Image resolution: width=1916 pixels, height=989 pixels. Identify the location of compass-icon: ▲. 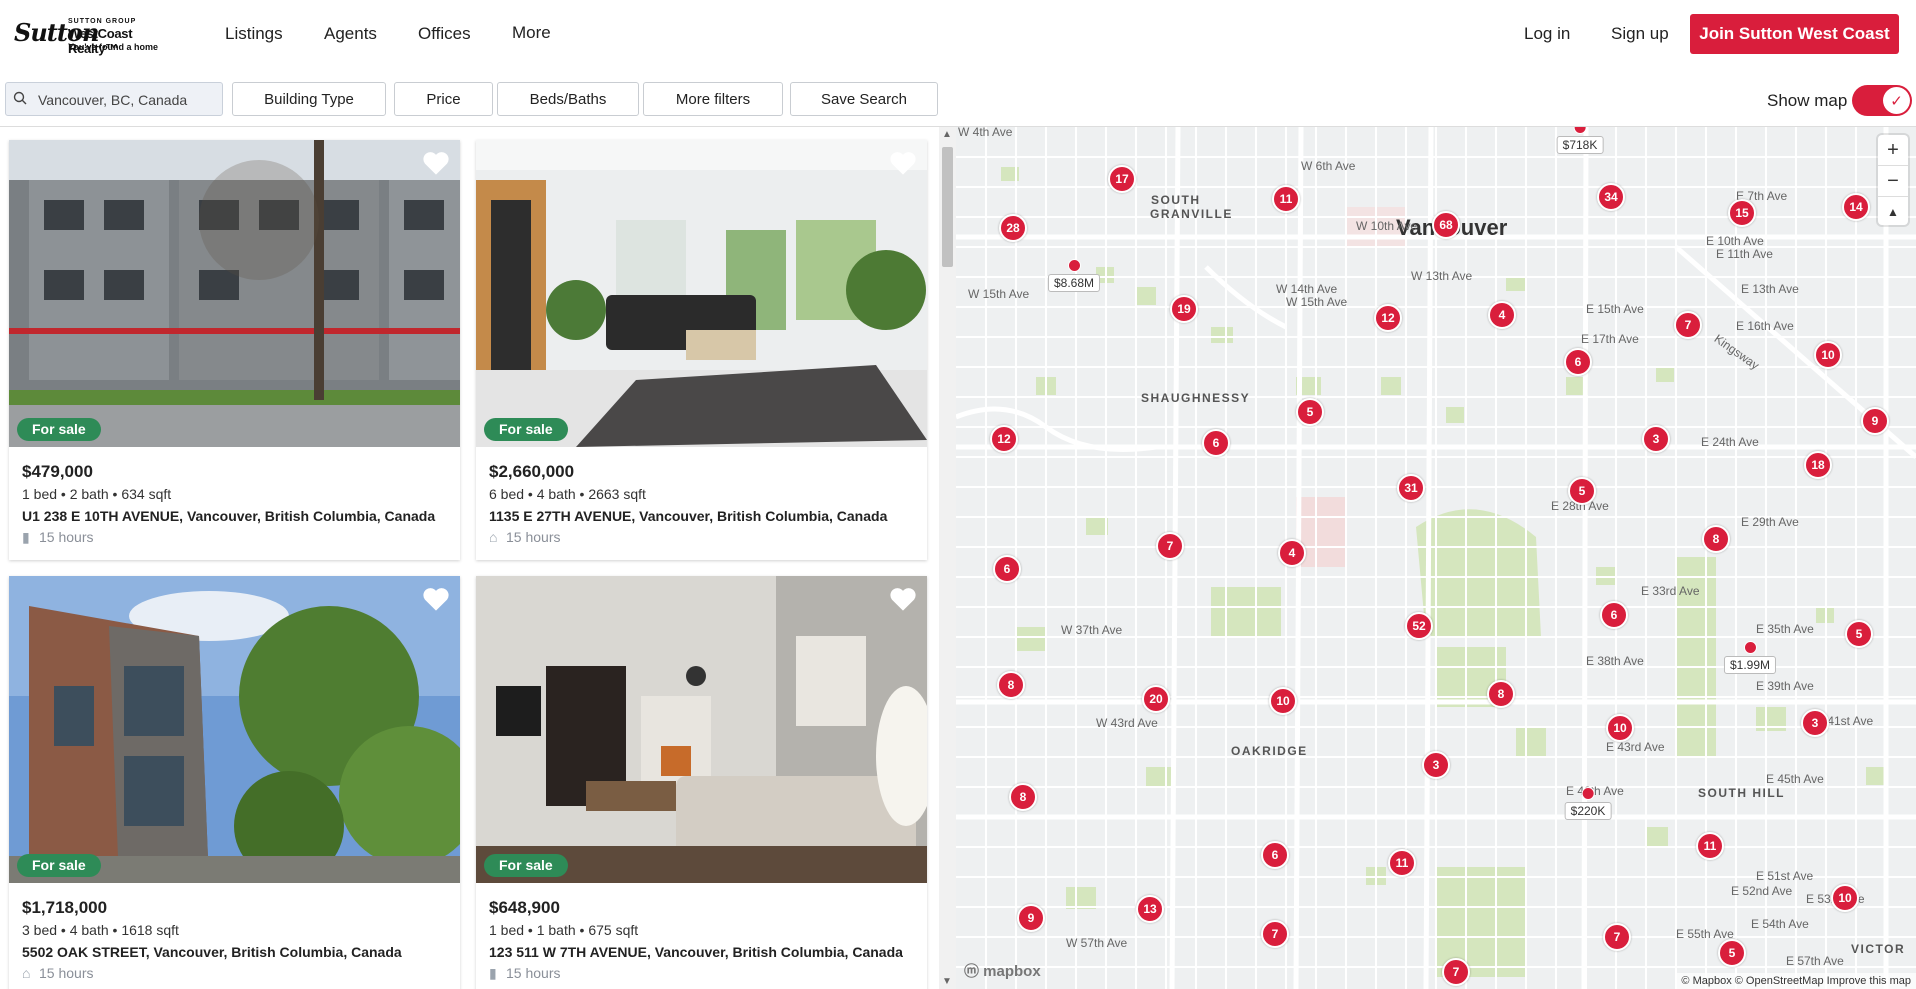
(1893, 211).